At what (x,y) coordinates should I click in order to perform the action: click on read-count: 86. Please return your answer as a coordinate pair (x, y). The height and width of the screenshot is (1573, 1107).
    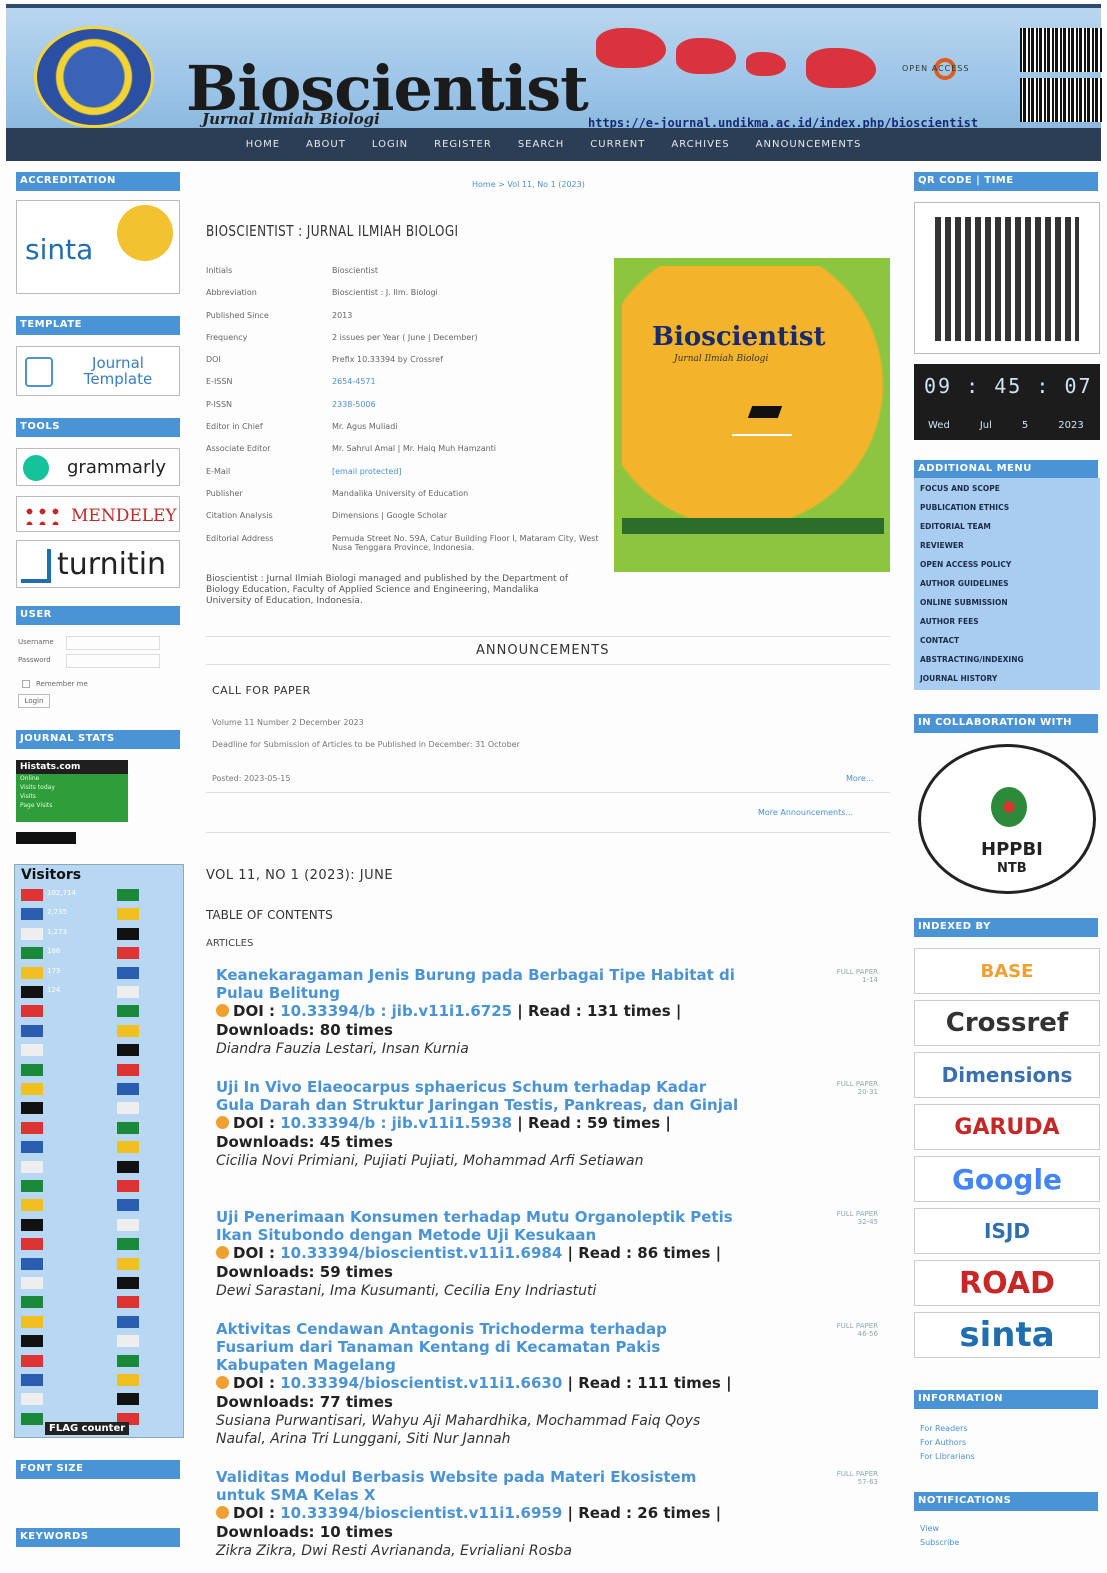
    Looking at the image, I should click on (648, 1253).